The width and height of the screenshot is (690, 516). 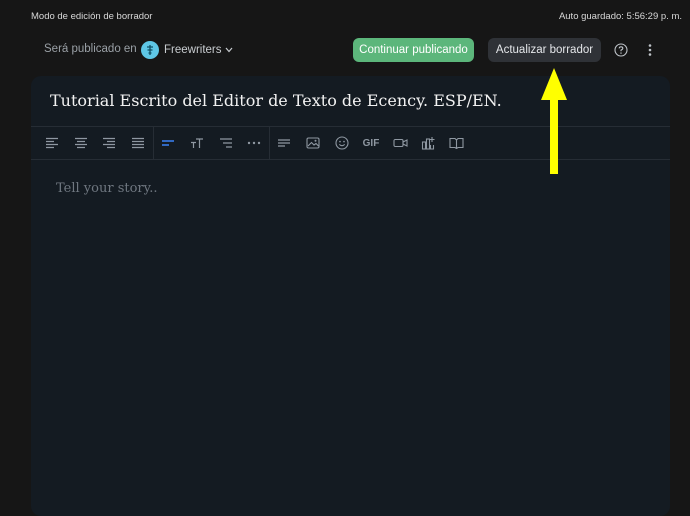 I want to click on draft-mode-label: Modo de edición de borrador, so click(x=92, y=16).